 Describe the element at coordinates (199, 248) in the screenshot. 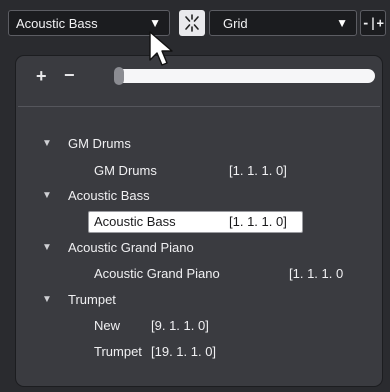

I see `tree-group-acoustic-grand-piano: ▼ Acoustic Grand Piano` at that location.